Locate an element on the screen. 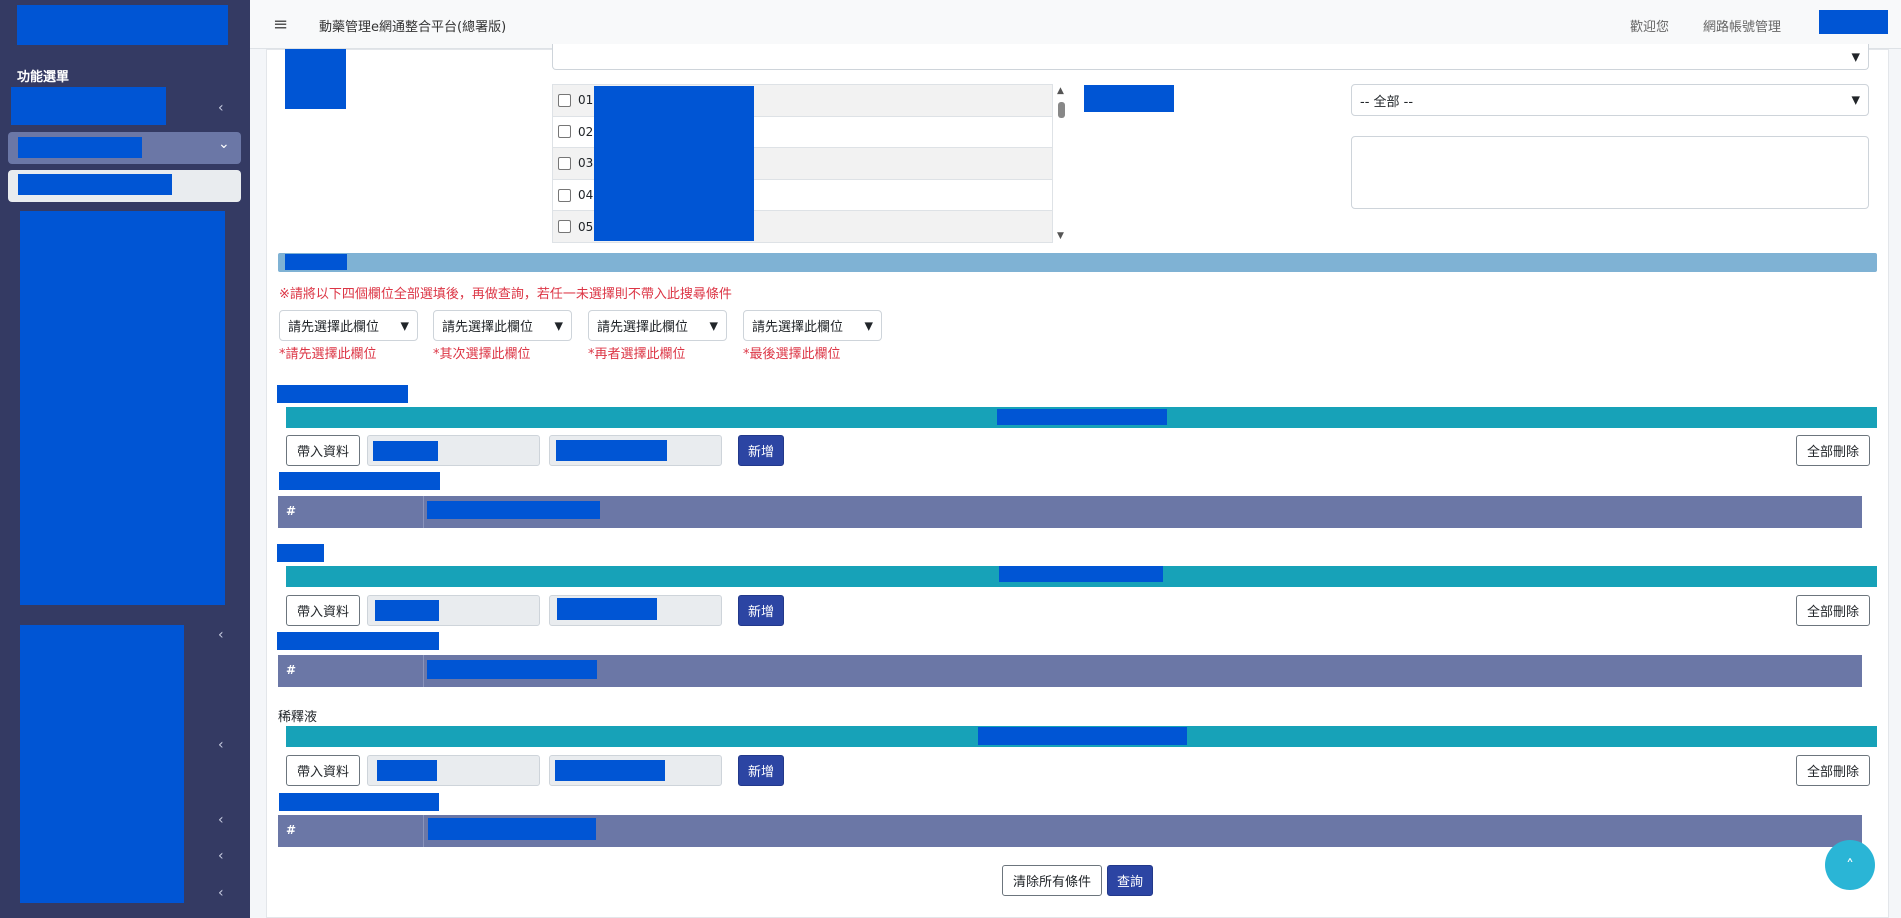  clear-all-conditions-button: 清除所有條件 is located at coordinates (1052, 880).